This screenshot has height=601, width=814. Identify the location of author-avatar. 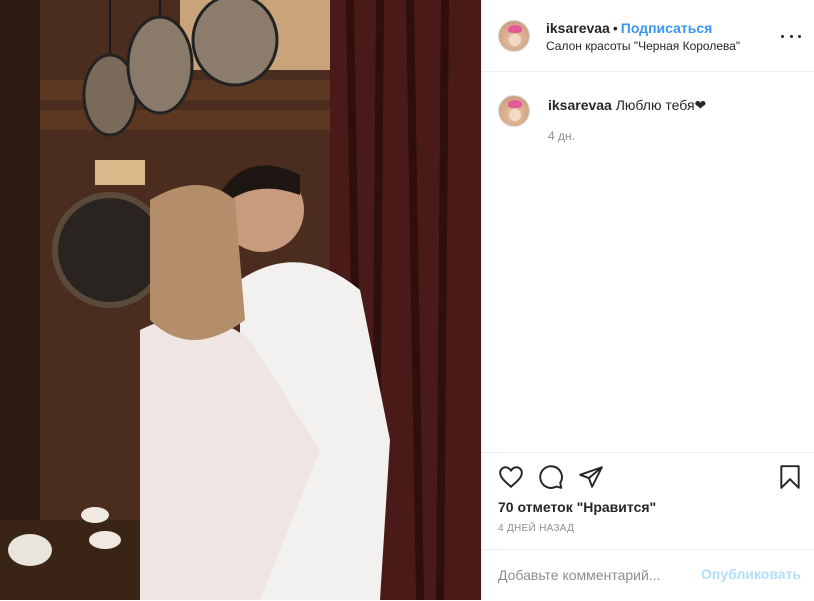
(514, 36).